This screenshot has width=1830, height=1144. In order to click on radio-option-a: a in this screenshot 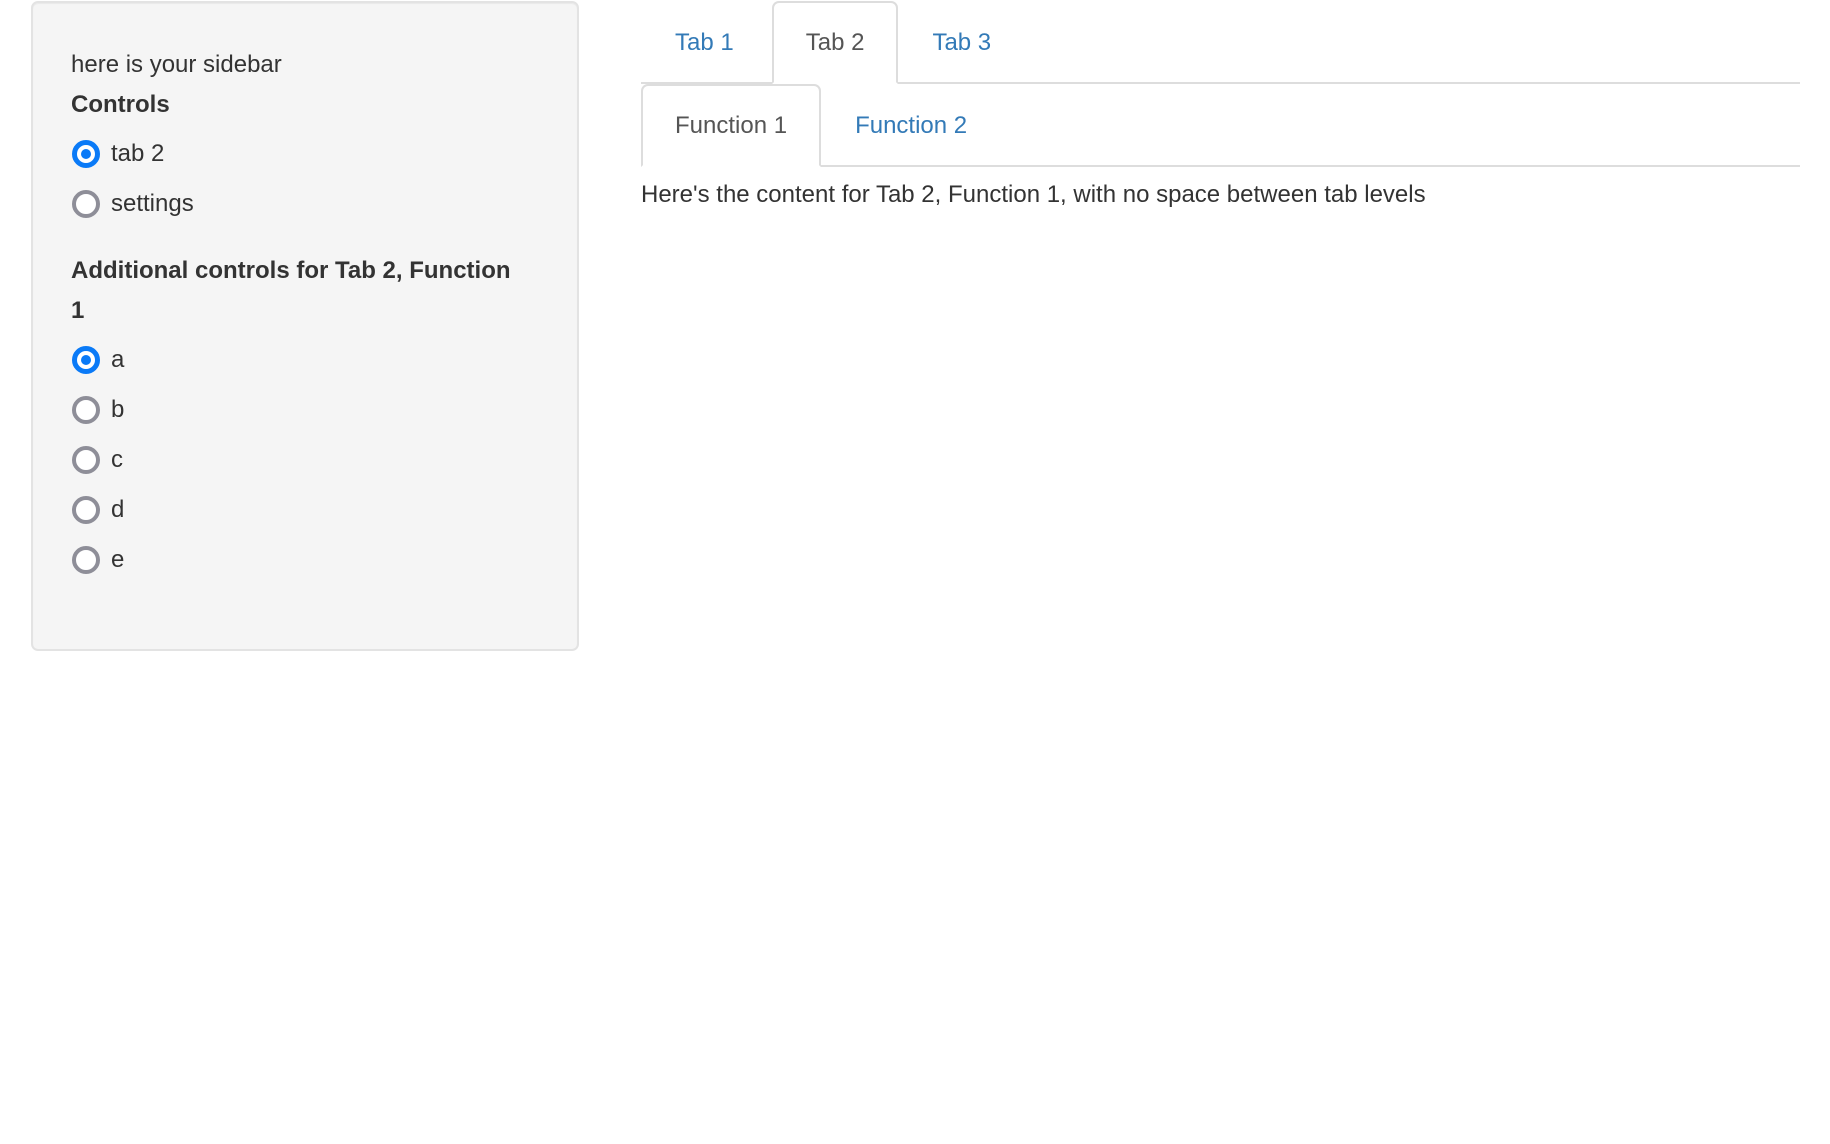, I will do `click(305, 360)`.